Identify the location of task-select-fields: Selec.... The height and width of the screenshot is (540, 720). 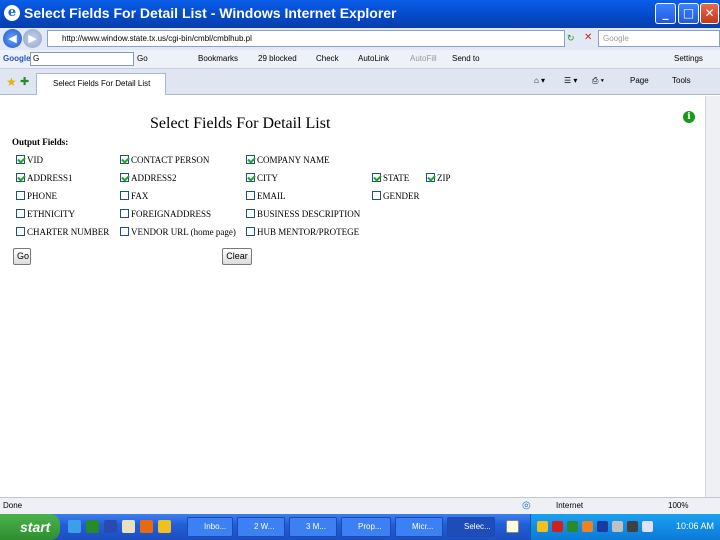
(471, 527).